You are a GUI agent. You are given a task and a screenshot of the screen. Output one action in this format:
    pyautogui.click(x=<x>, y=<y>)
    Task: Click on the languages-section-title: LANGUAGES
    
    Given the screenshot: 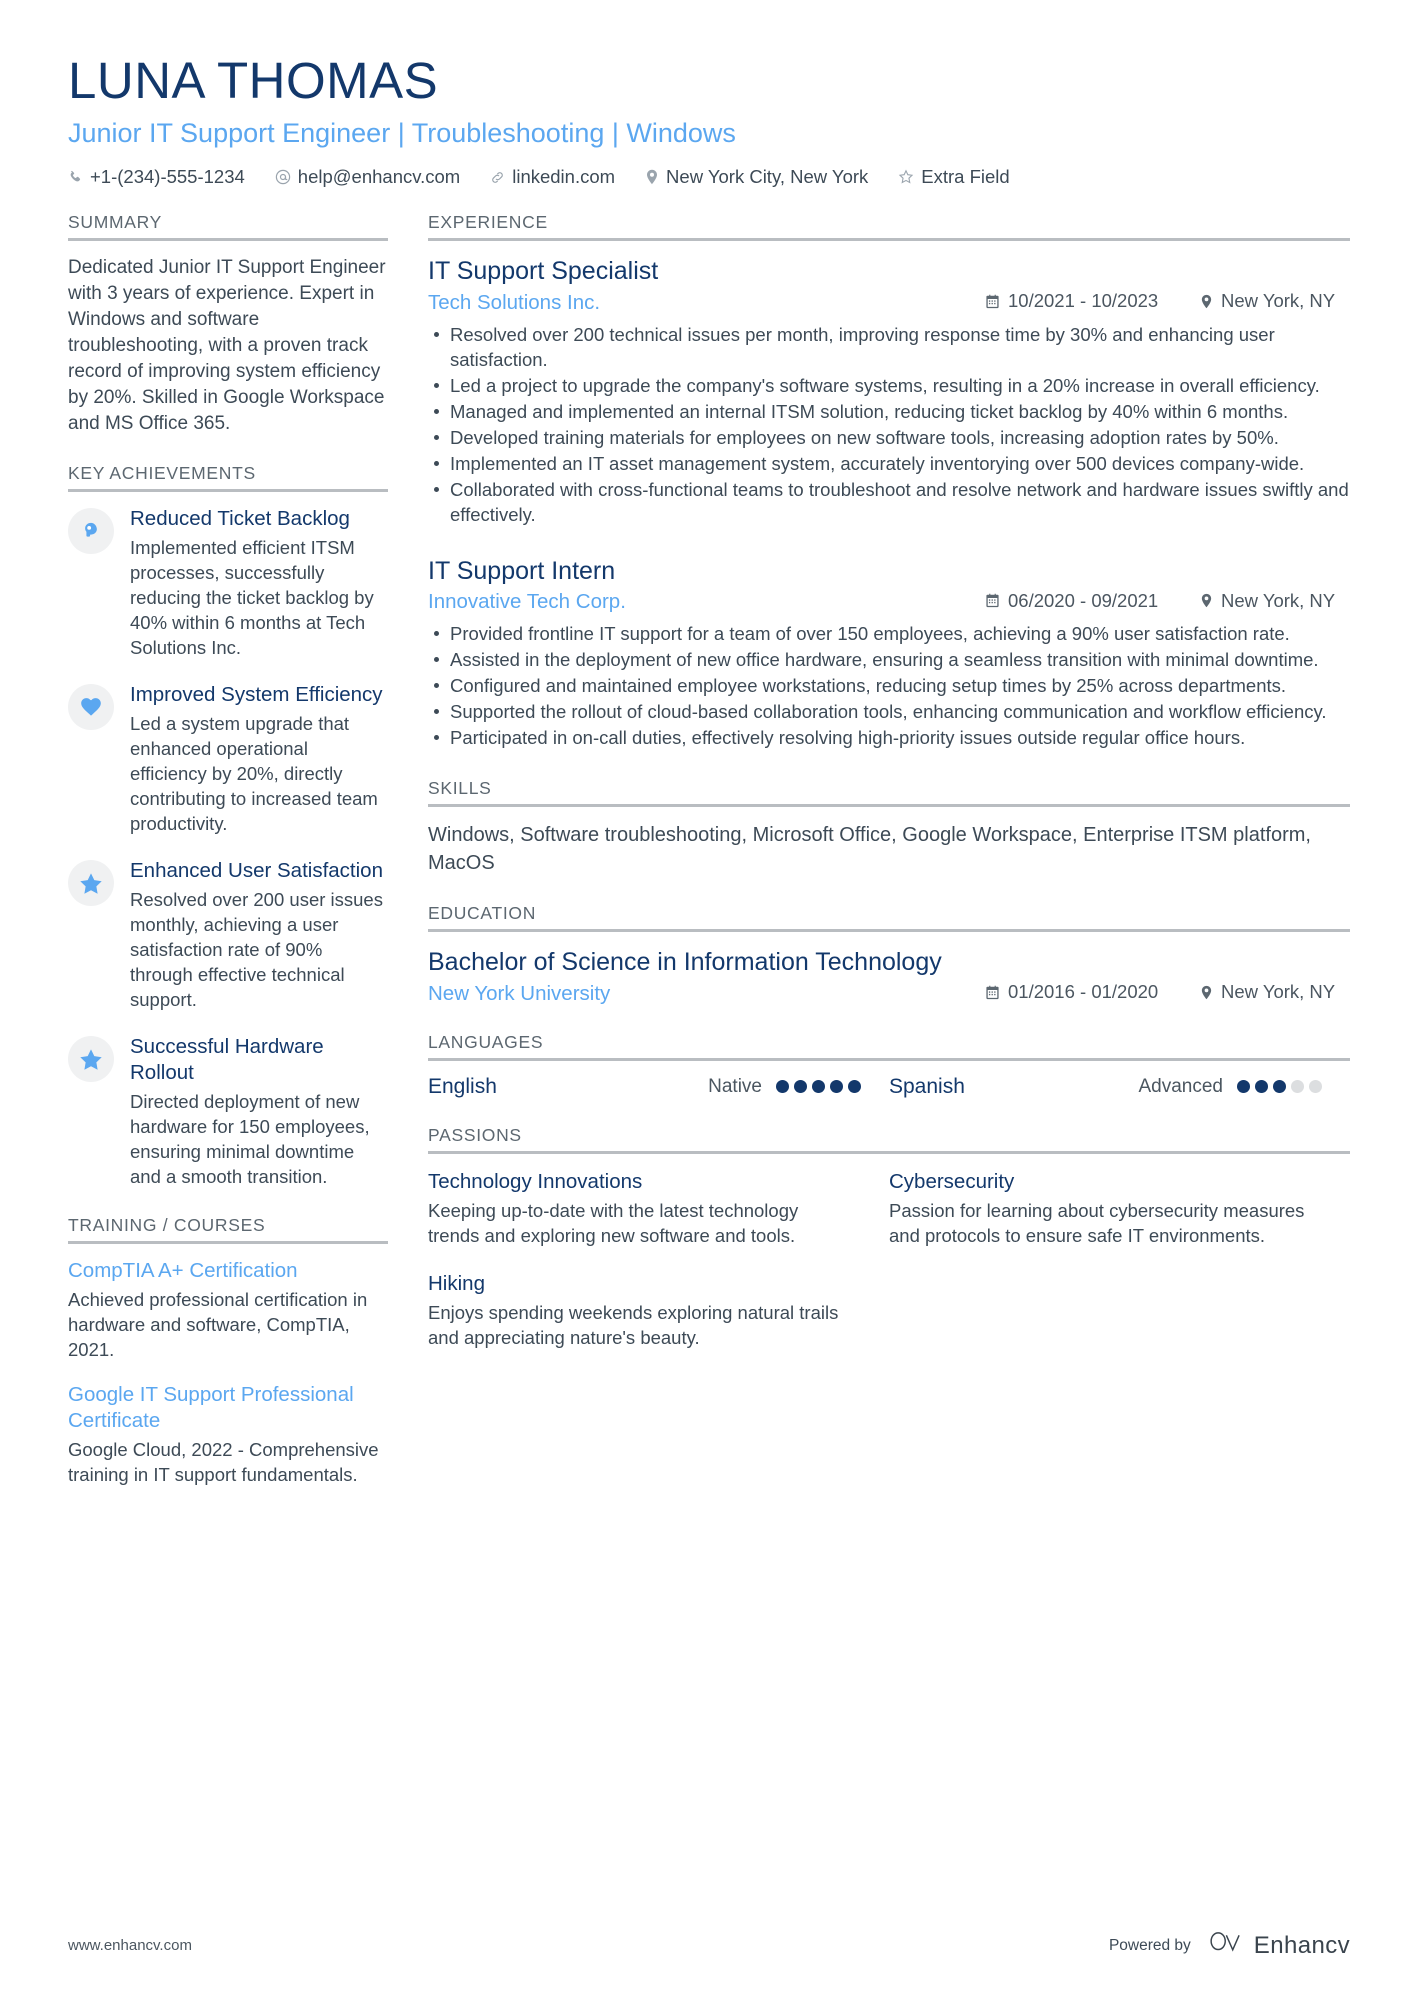 What is the action you would take?
    pyautogui.click(x=889, y=1046)
    